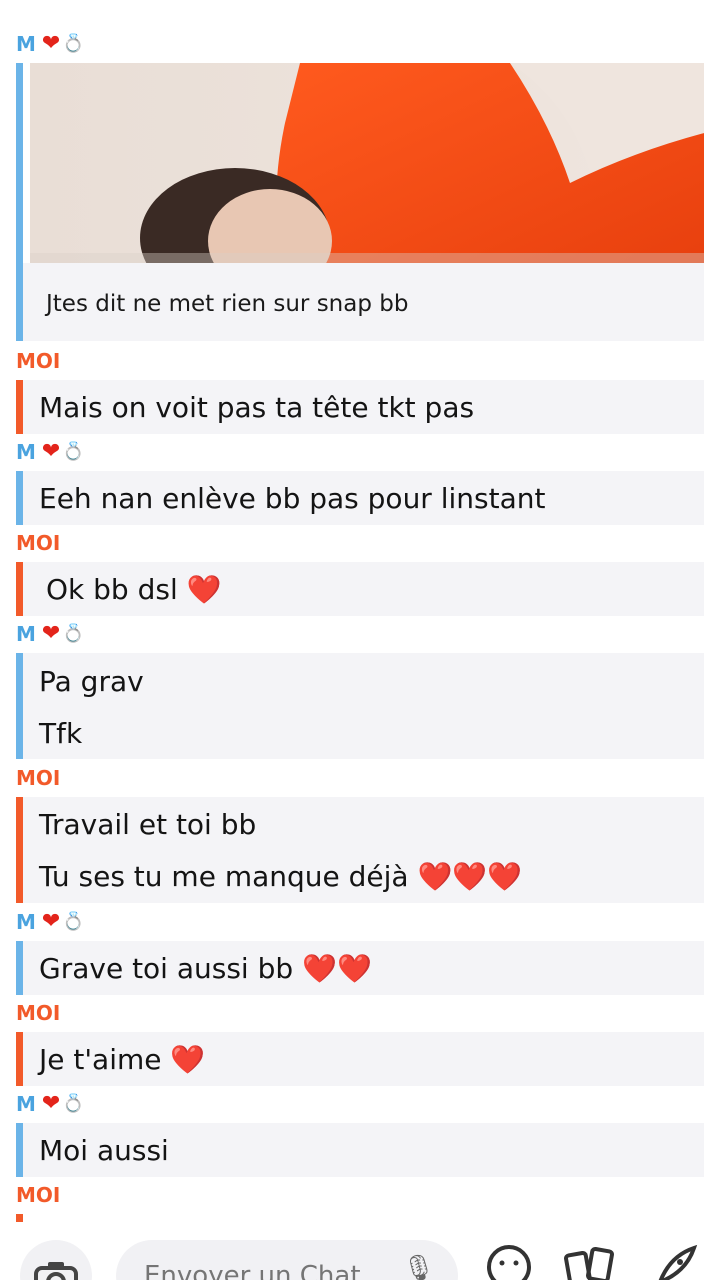 Image resolution: width=720 pixels, height=1280 pixels. What do you see at coordinates (281, 876) in the screenshot?
I see `message-text: Tu ses tu me manque déjà ❤️❤️❤️` at bounding box center [281, 876].